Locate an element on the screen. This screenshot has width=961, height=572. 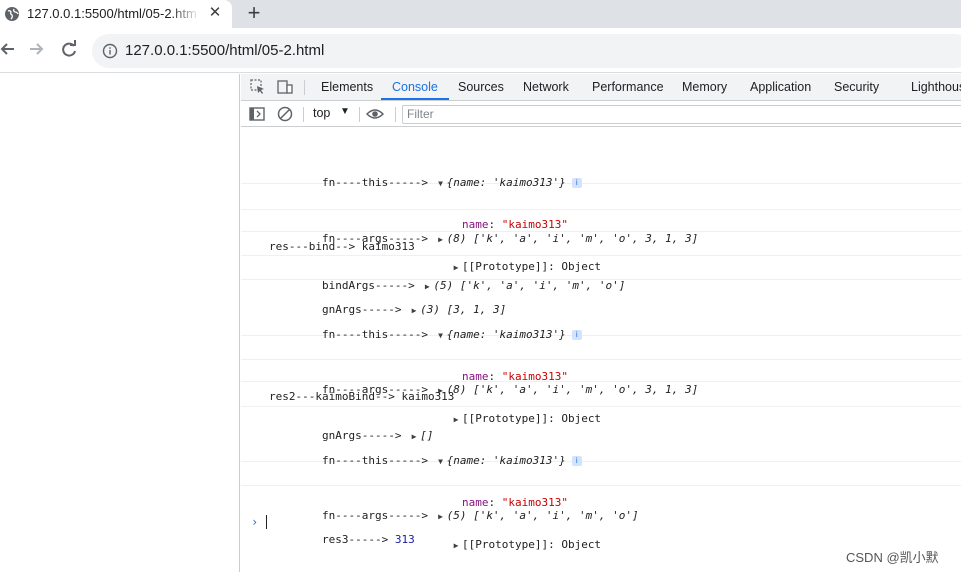
console-prompt: › is located at coordinates (601, 521).